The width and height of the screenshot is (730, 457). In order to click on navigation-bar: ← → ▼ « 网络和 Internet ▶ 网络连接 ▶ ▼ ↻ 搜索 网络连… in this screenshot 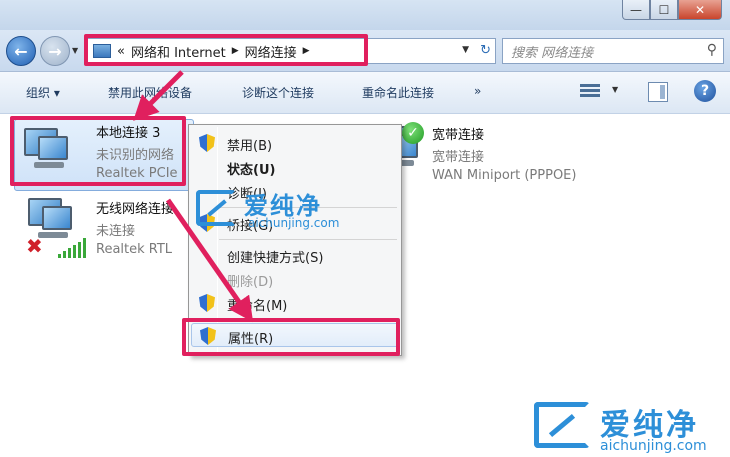, I will do `click(365, 51)`.